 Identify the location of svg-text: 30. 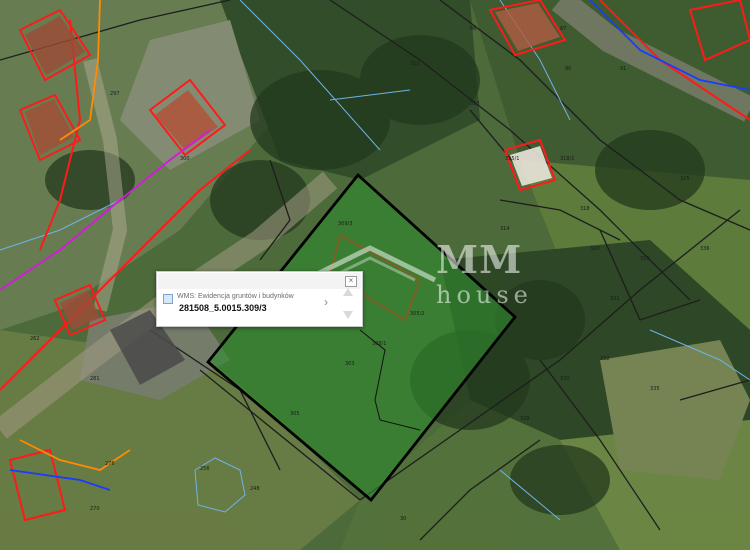
(403, 519).